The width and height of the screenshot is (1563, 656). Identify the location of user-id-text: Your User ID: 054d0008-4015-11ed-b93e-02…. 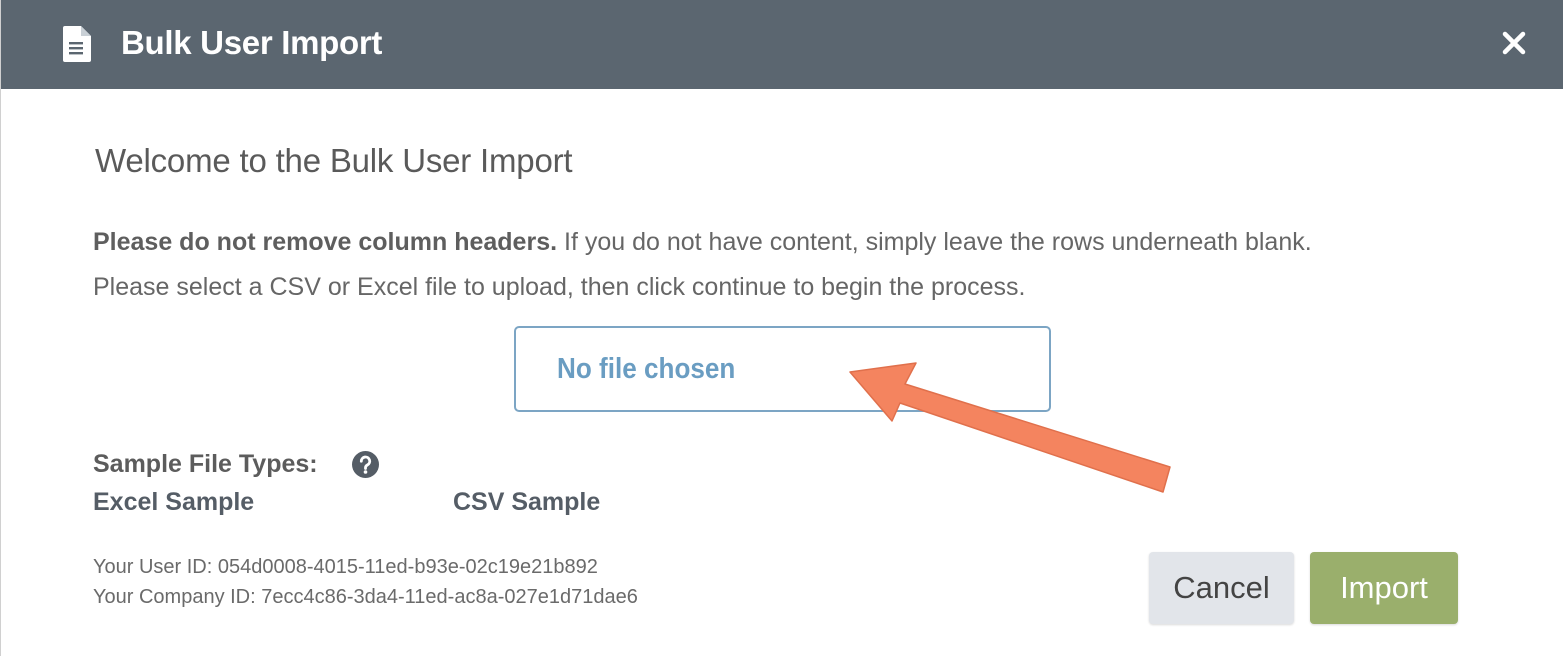
(345, 567).